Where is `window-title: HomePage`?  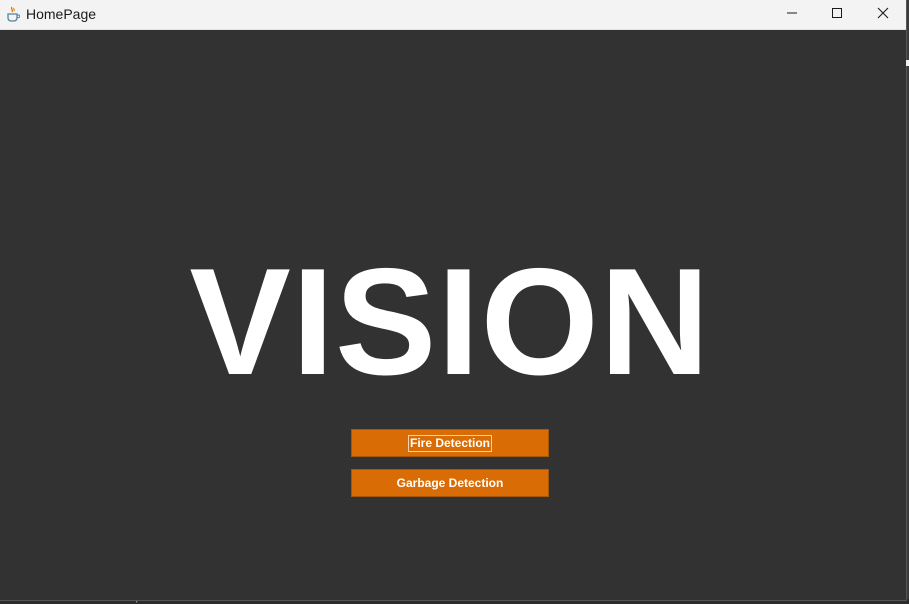 window-title: HomePage is located at coordinates (61, 14).